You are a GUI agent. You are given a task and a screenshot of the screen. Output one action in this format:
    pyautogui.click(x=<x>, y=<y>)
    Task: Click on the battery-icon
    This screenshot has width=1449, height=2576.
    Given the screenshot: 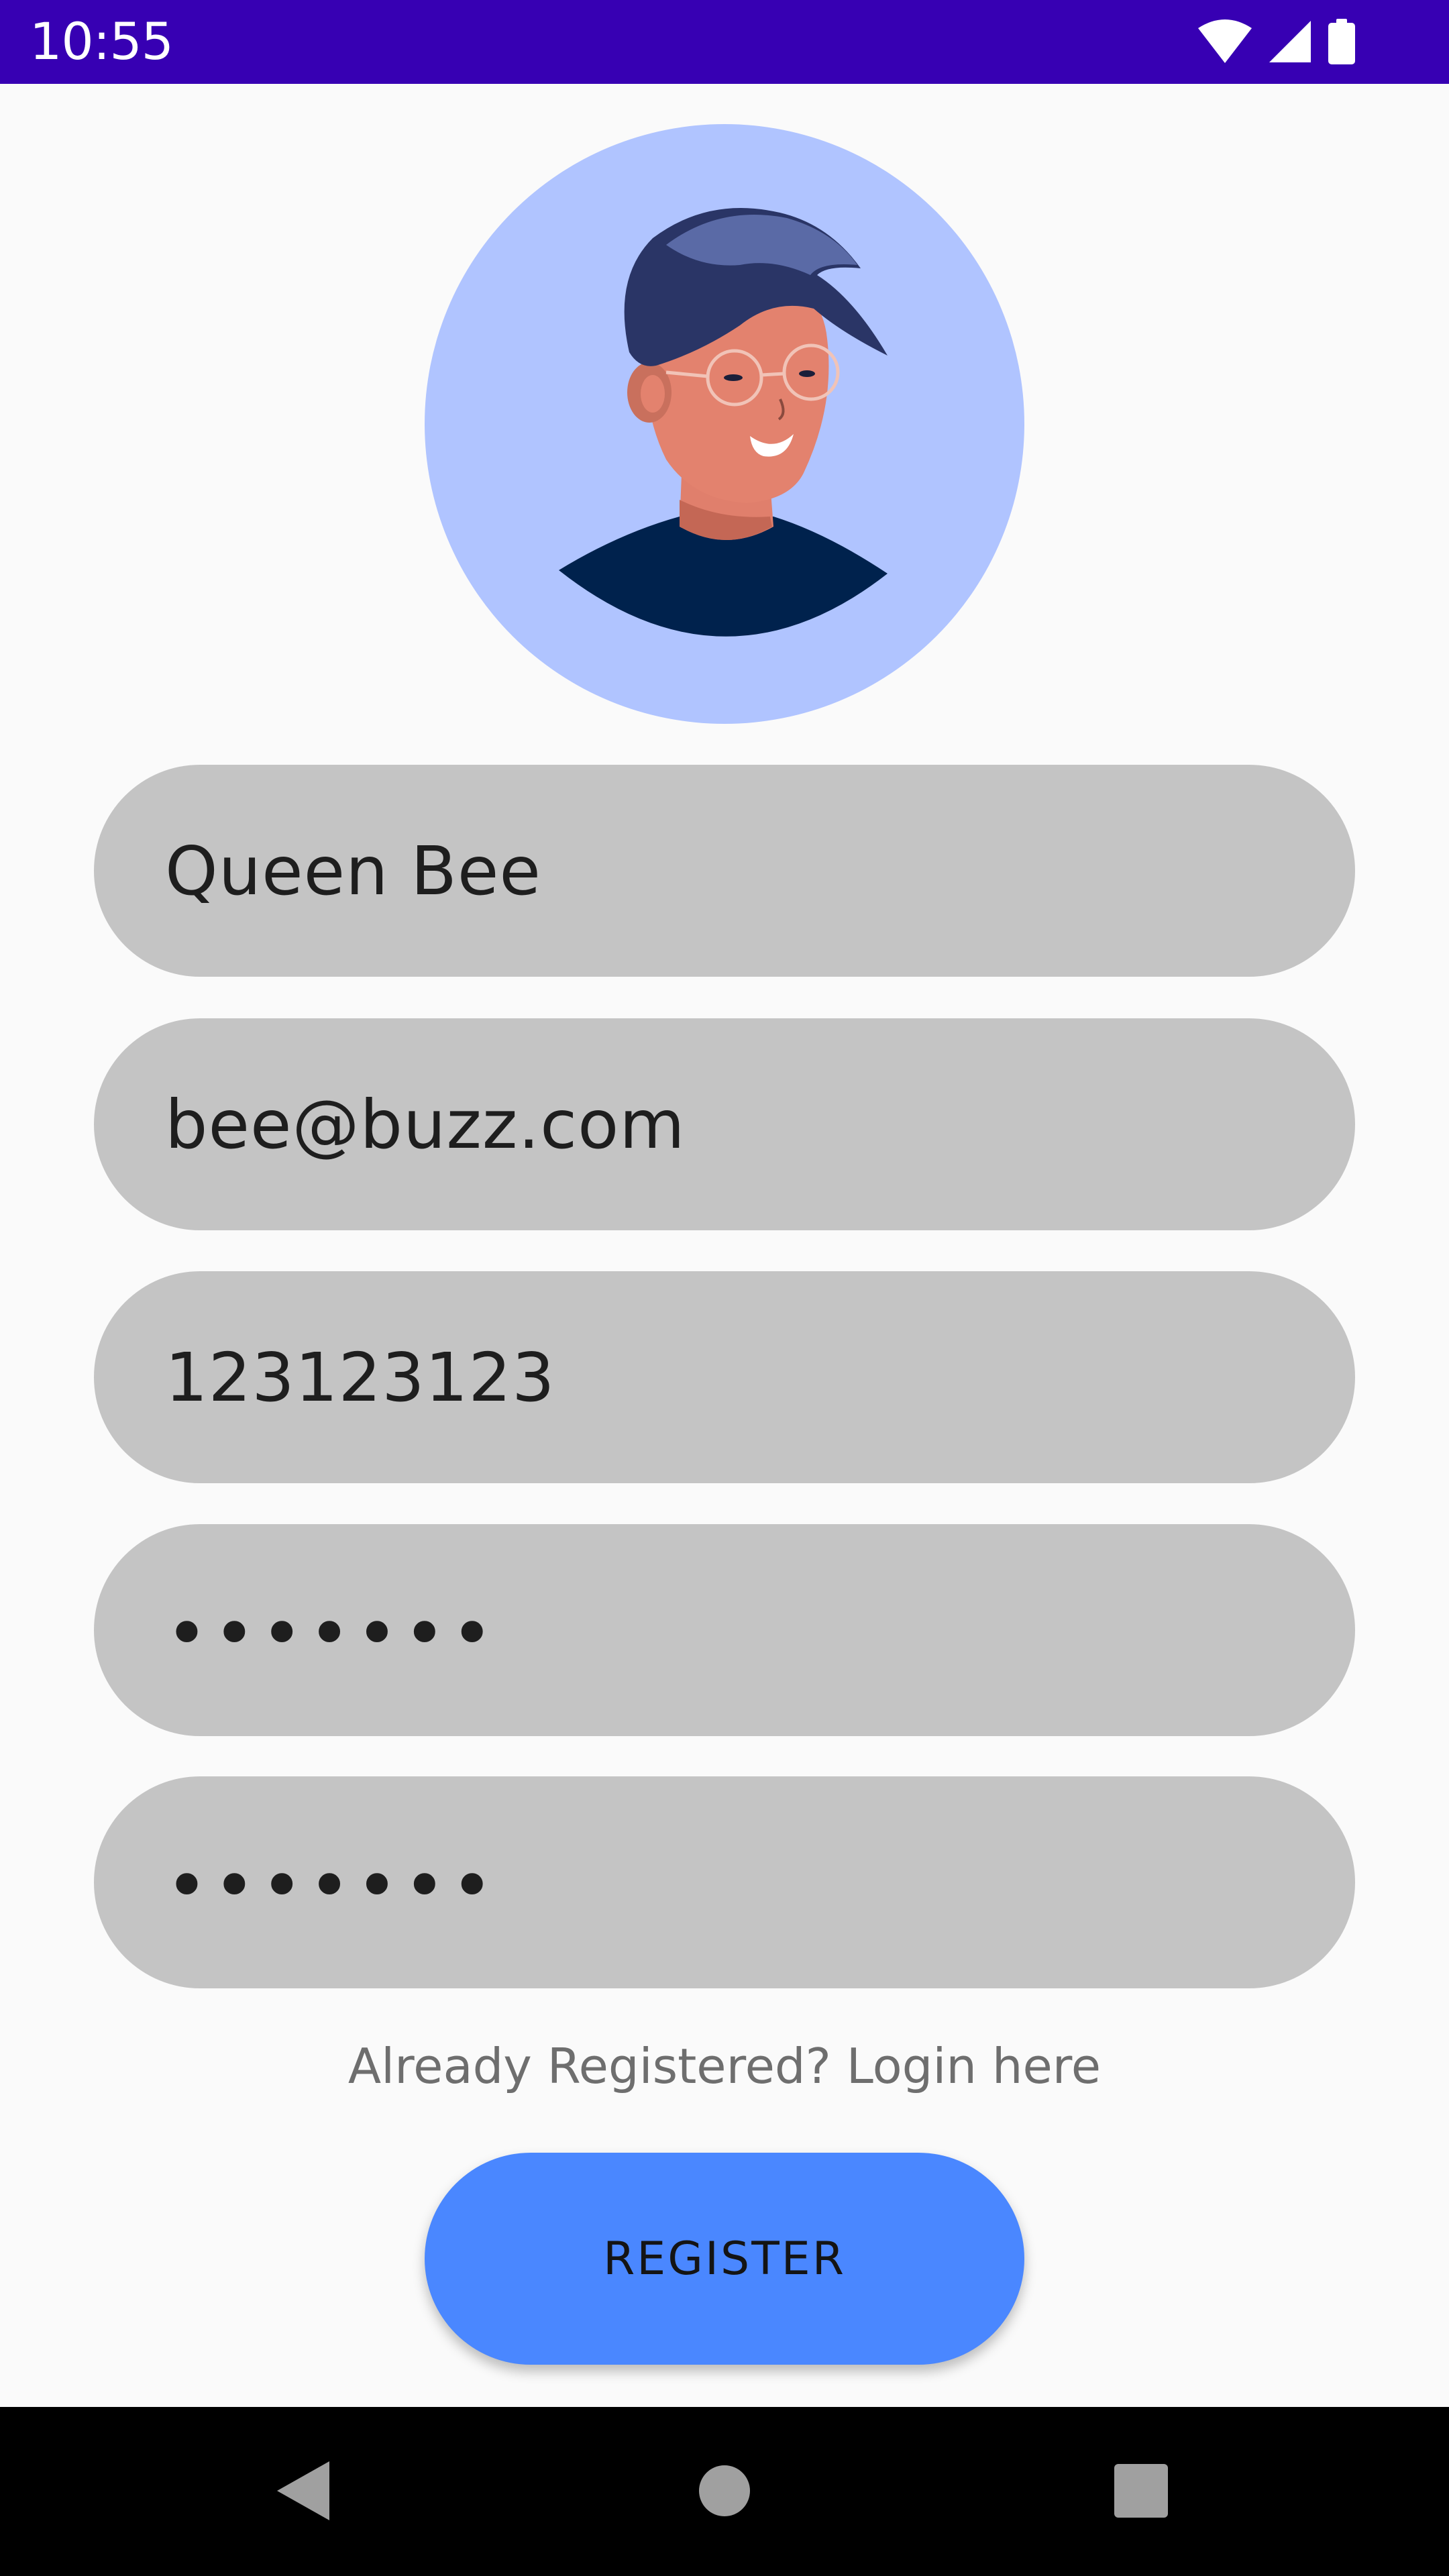 What is the action you would take?
    pyautogui.click(x=1341, y=41)
    